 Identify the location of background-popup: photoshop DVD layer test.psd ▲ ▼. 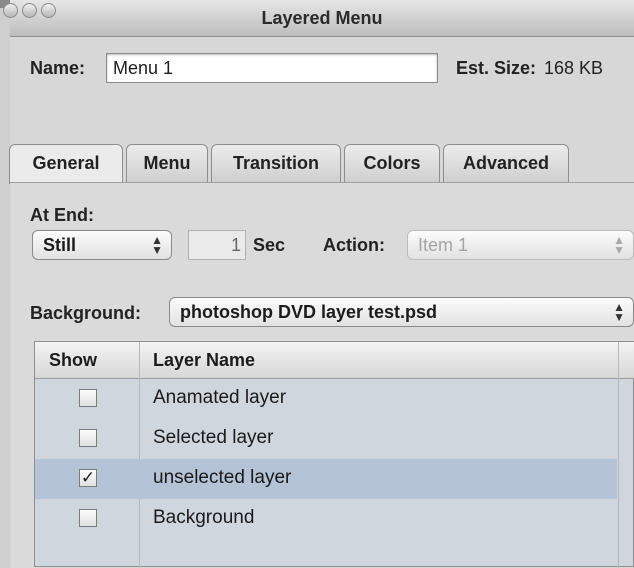
(401, 312).